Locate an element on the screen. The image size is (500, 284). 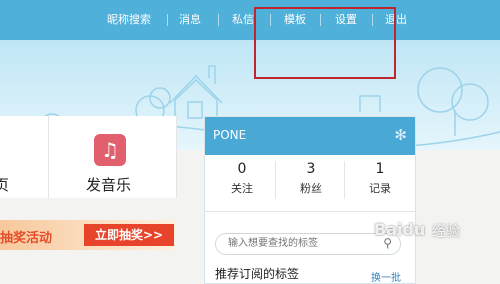
stat-records: 1 记录 is located at coordinates (380, 178).